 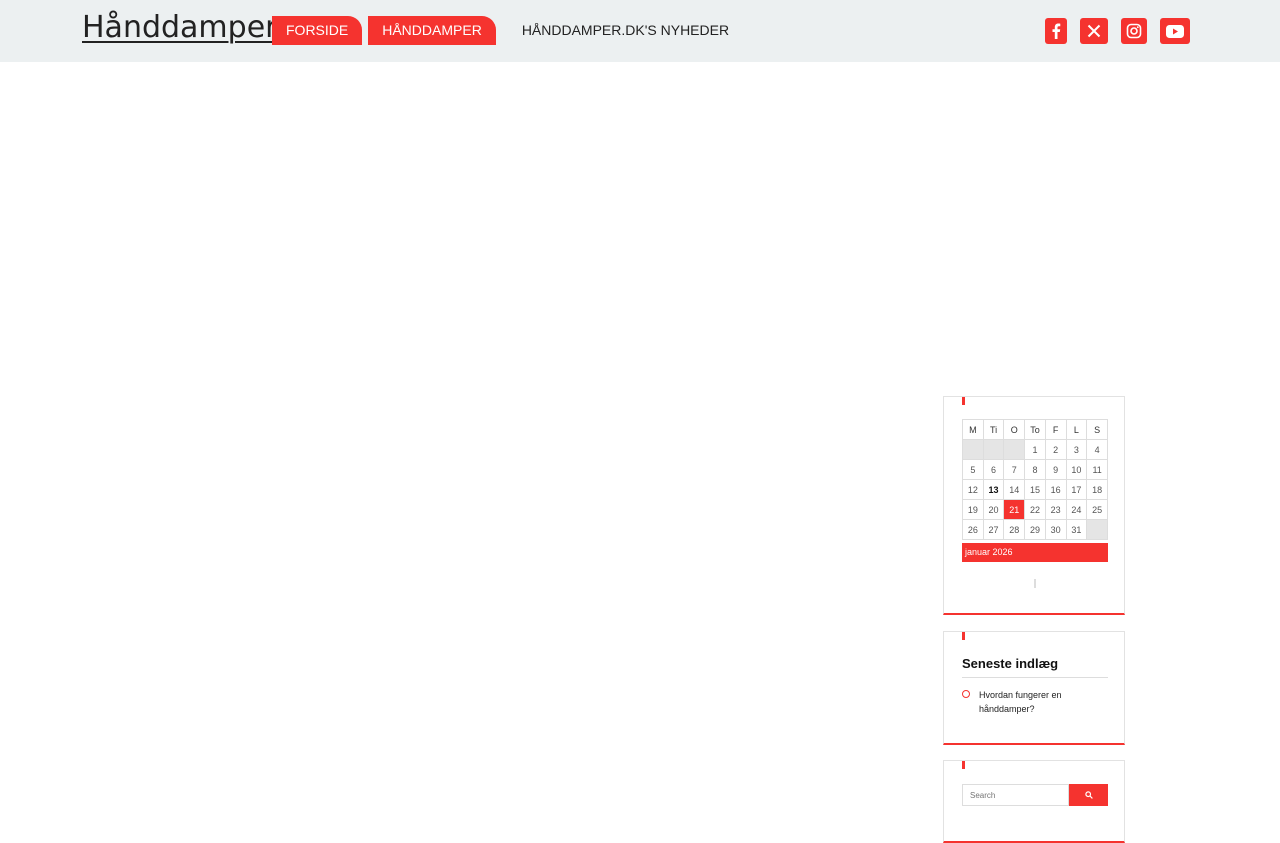 I want to click on calendar-day-link: 13, so click(x=993, y=489).